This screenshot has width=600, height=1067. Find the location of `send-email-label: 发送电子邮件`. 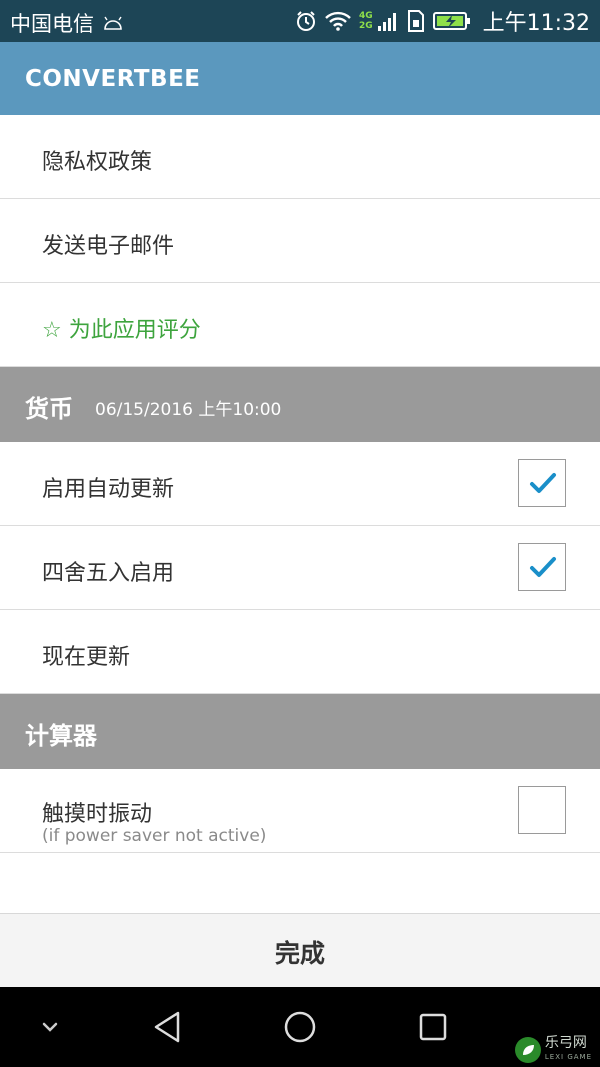

send-email-label: 发送电子邮件 is located at coordinates (108, 246).